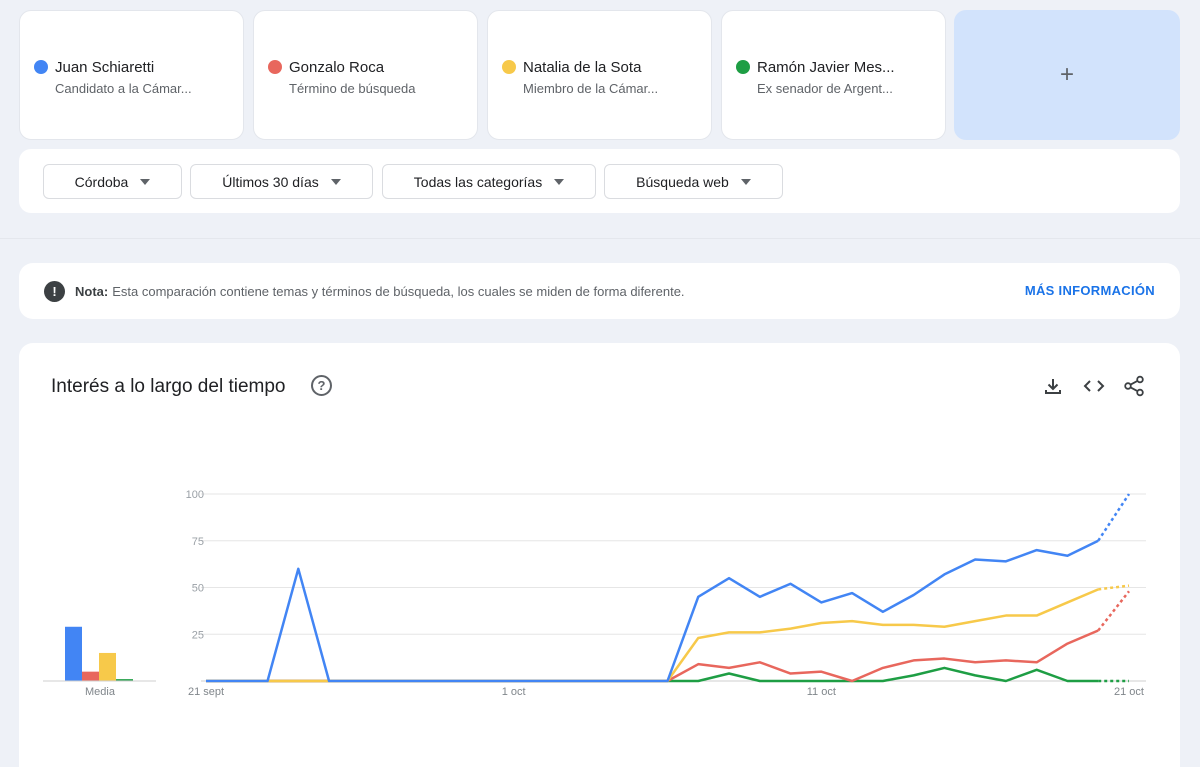  I want to click on x-axis-labels: 21 sept 1 oct 11 oct 21 oct, so click(666, 692).